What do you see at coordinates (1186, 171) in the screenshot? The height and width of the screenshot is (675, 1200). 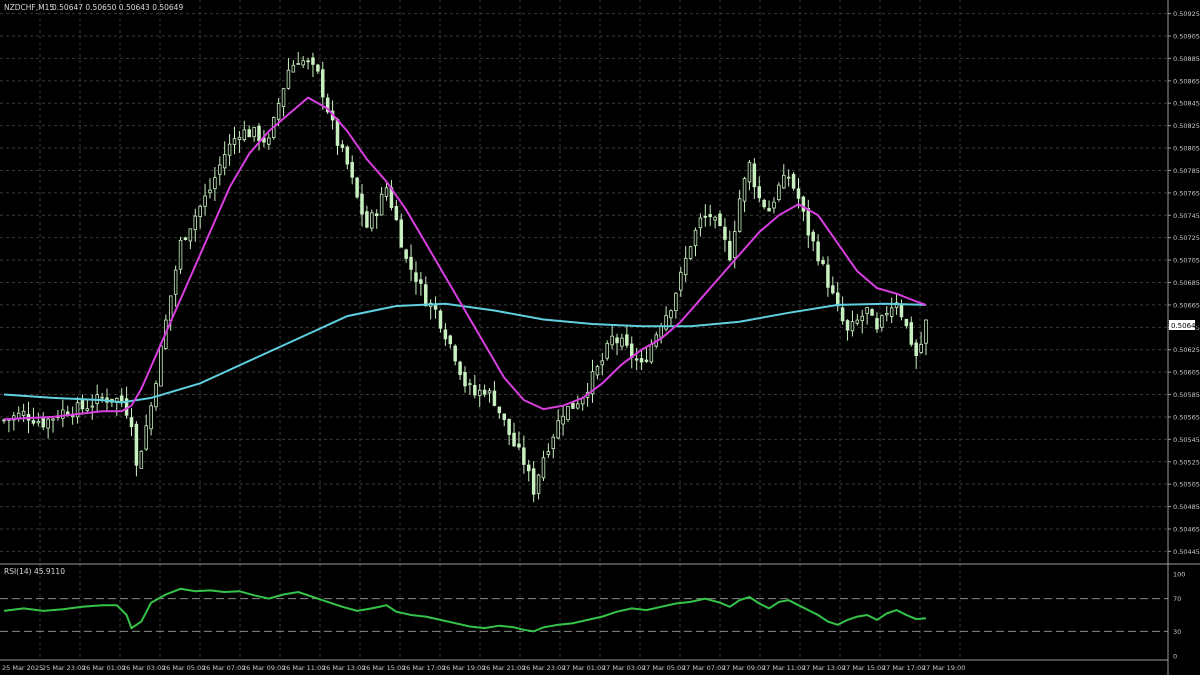 I see `price-tick-label: 0.50785` at bounding box center [1186, 171].